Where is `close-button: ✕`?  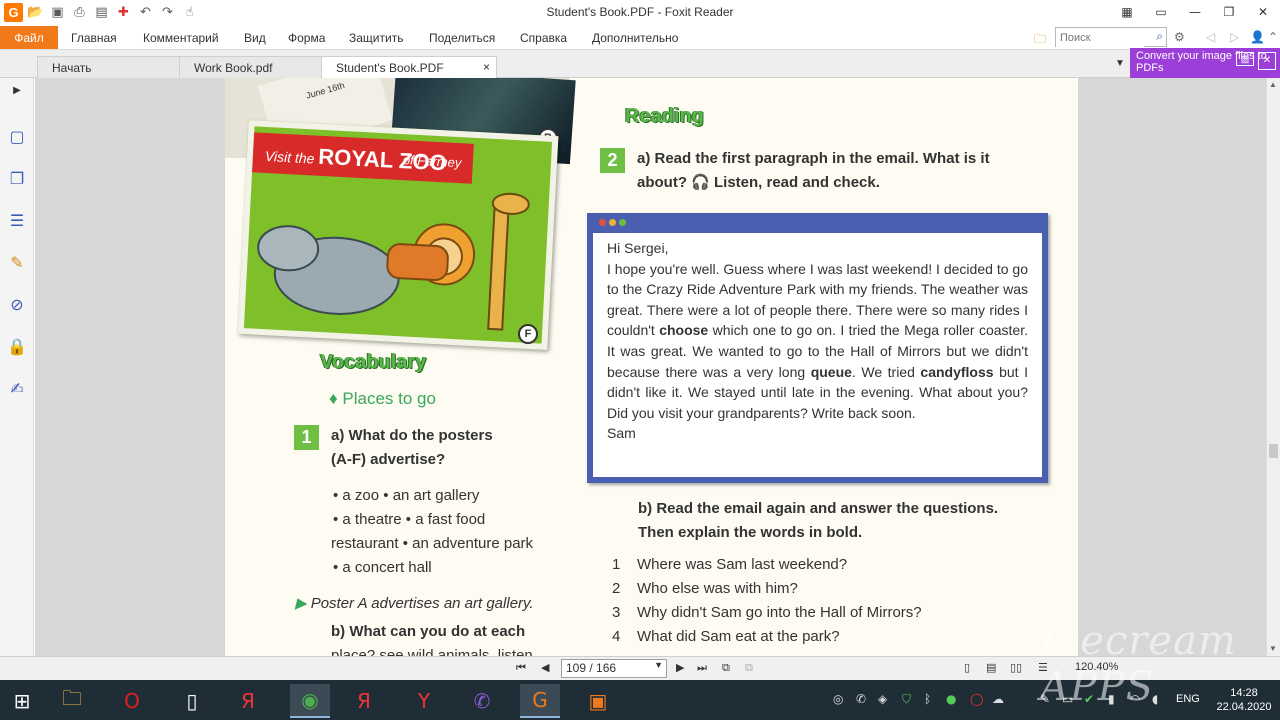
close-button: ✕ is located at coordinates (1263, 12).